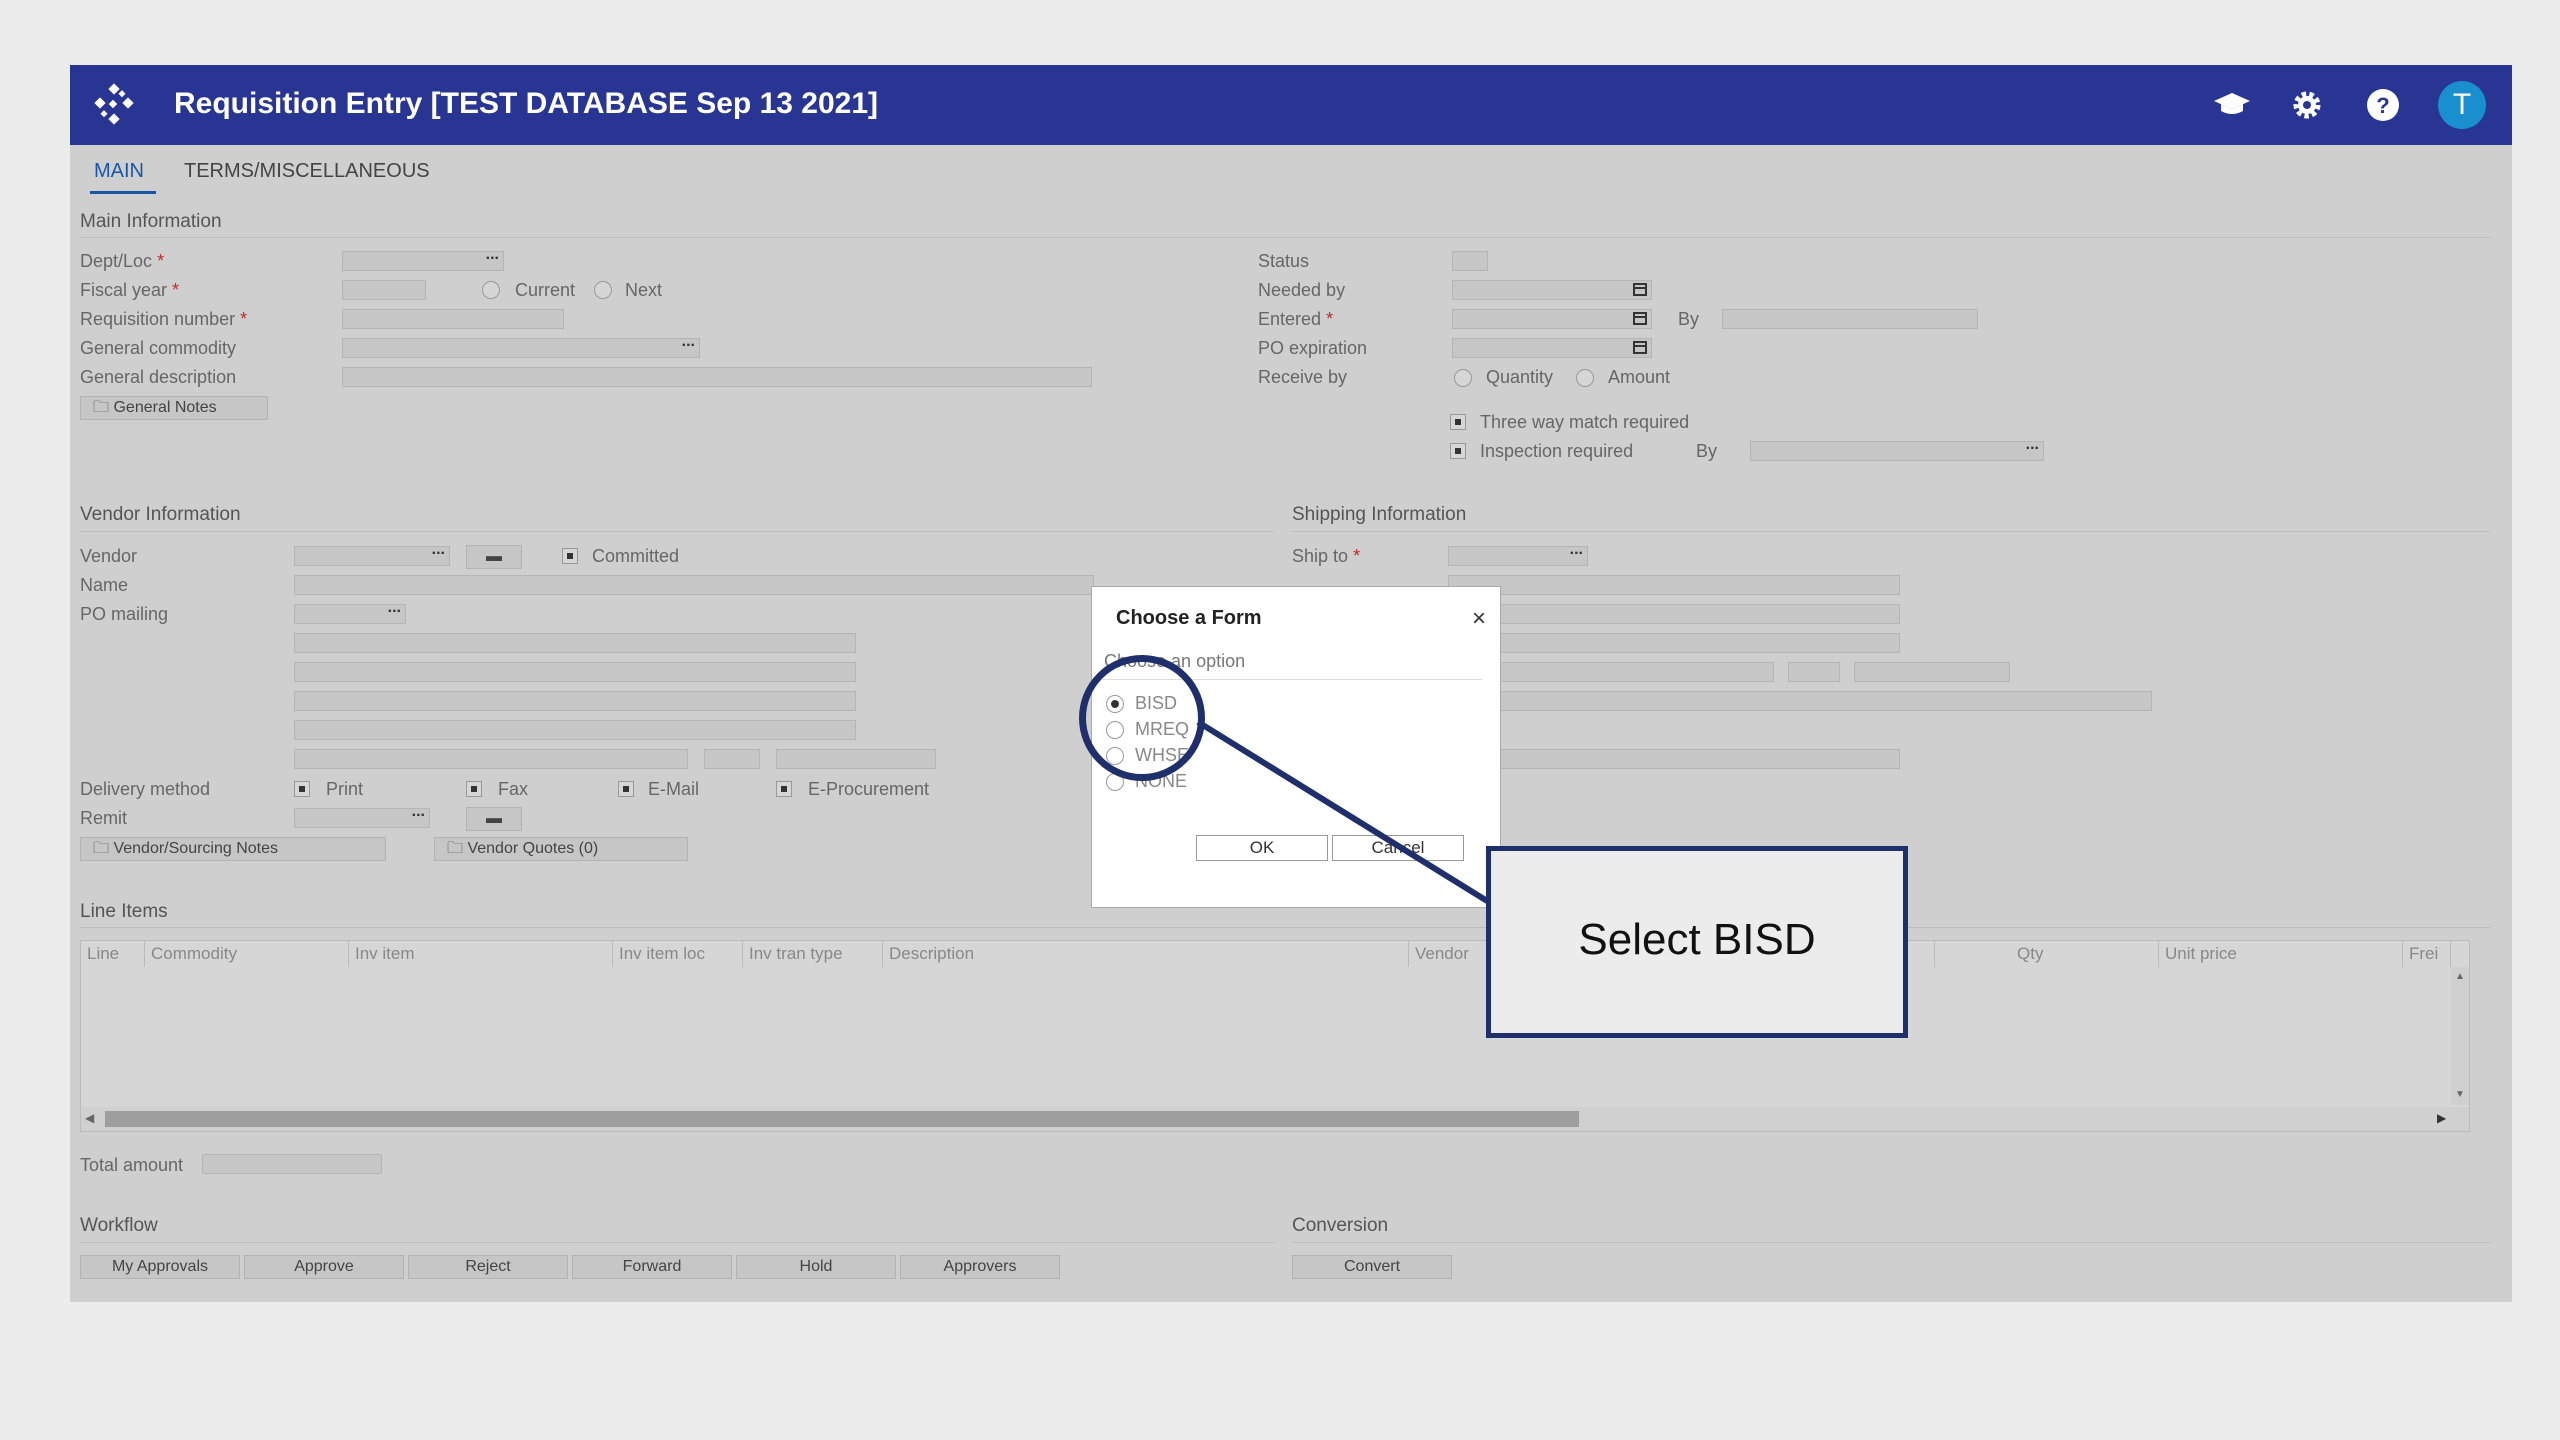 The width and height of the screenshot is (2560, 1440). Describe the element at coordinates (124, 911) in the screenshot. I see `line-items-title: Line Items` at that location.